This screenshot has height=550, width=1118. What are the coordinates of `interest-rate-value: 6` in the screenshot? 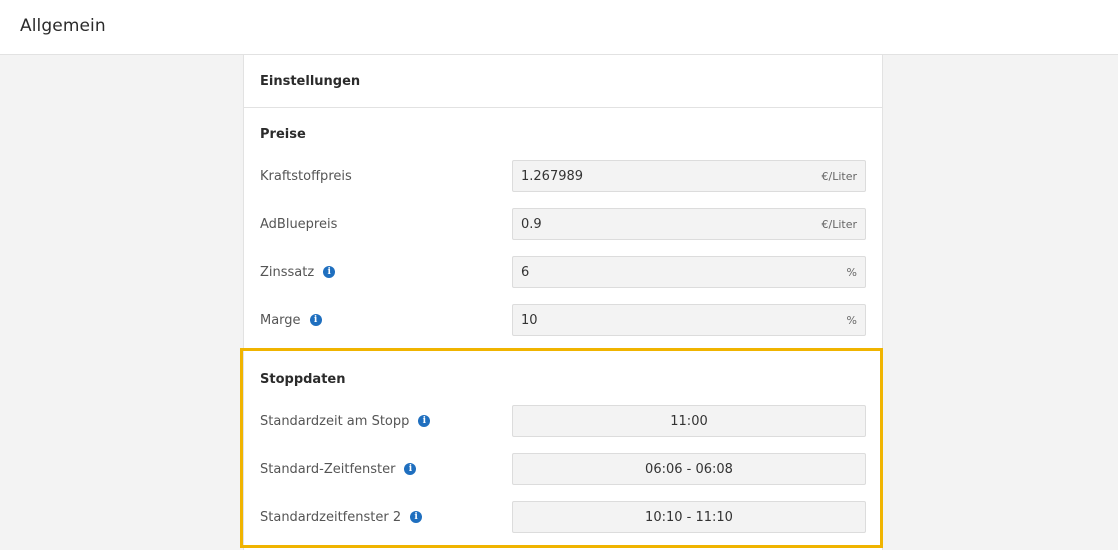 It's located at (525, 272).